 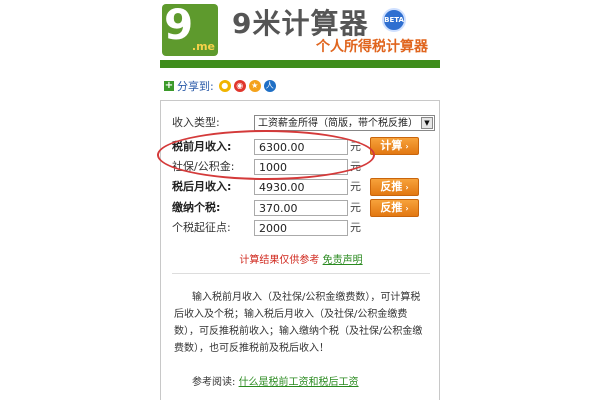 I want to click on calculate-button: 计算 ›, so click(x=394, y=146).